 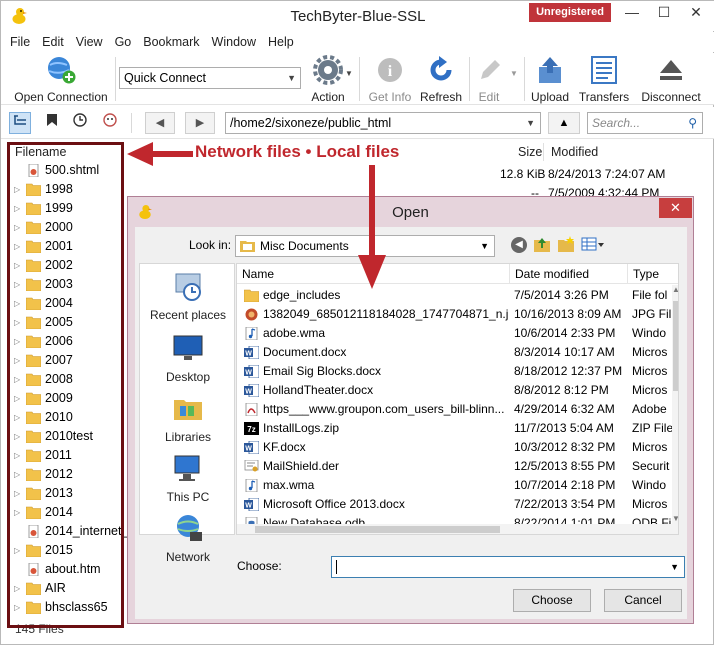 What do you see at coordinates (649, 333) in the screenshot?
I see `dialog-file-type: Windo` at bounding box center [649, 333].